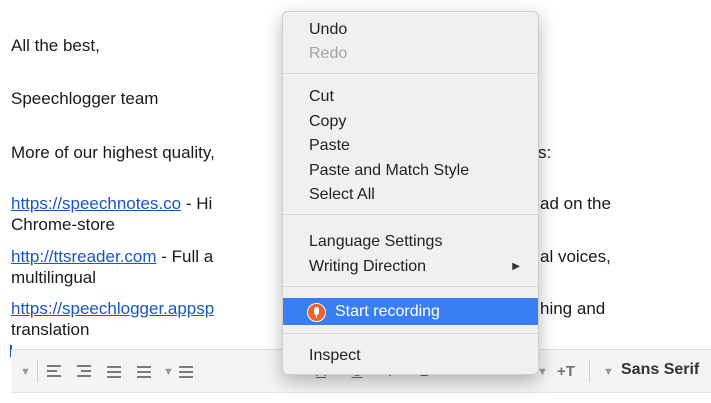 Image resolution: width=711 pixels, height=403 pixels. What do you see at coordinates (410, 122) in the screenshot?
I see `menu-item-copy: Copy` at bounding box center [410, 122].